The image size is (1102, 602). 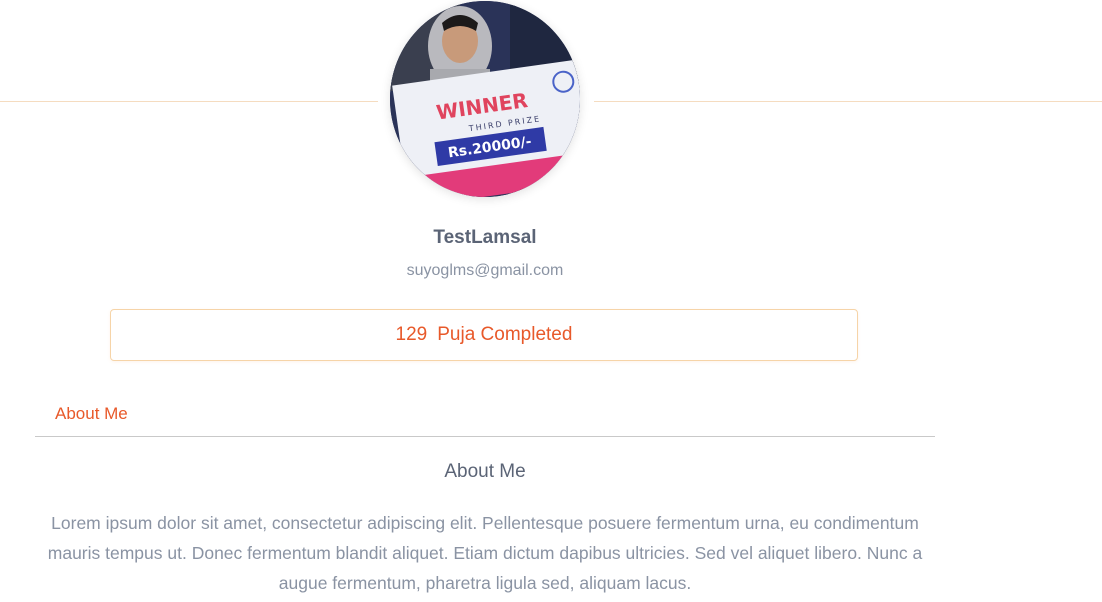 I want to click on profile-name: TestLamsal, so click(x=485, y=237).